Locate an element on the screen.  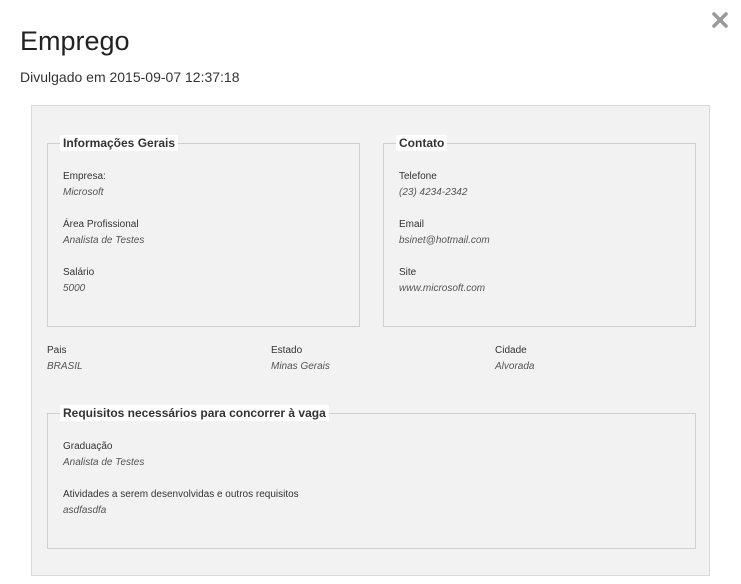
degree-value: Analista de Testes is located at coordinates (104, 462).